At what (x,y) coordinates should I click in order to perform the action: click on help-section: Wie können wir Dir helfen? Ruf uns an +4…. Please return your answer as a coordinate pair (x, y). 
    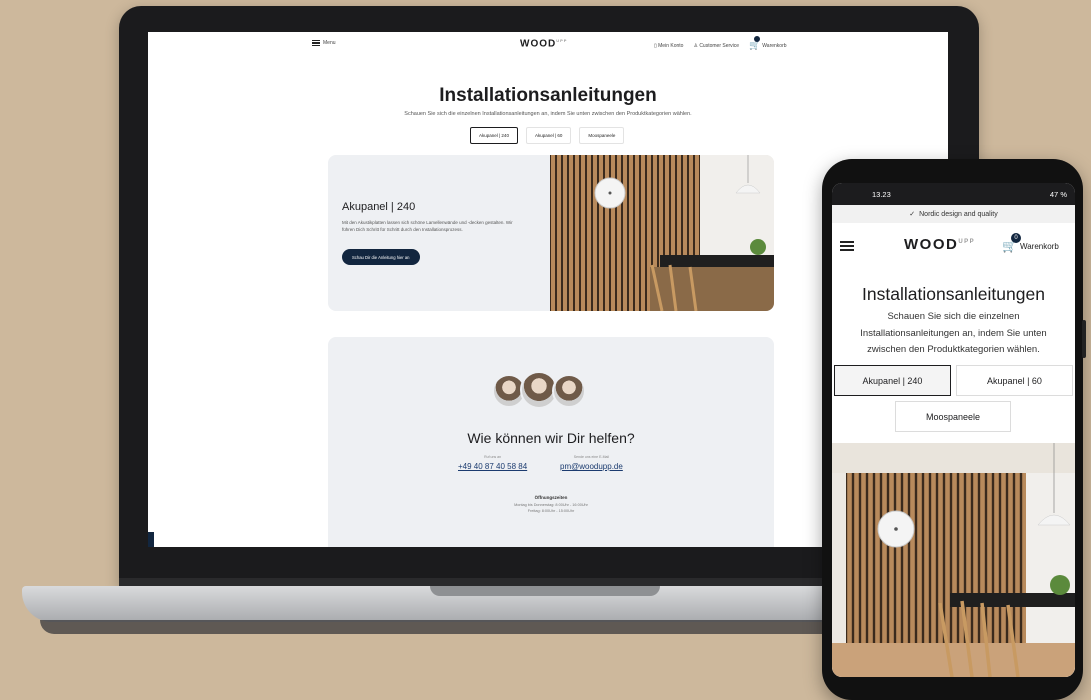
    Looking at the image, I should click on (551, 442).